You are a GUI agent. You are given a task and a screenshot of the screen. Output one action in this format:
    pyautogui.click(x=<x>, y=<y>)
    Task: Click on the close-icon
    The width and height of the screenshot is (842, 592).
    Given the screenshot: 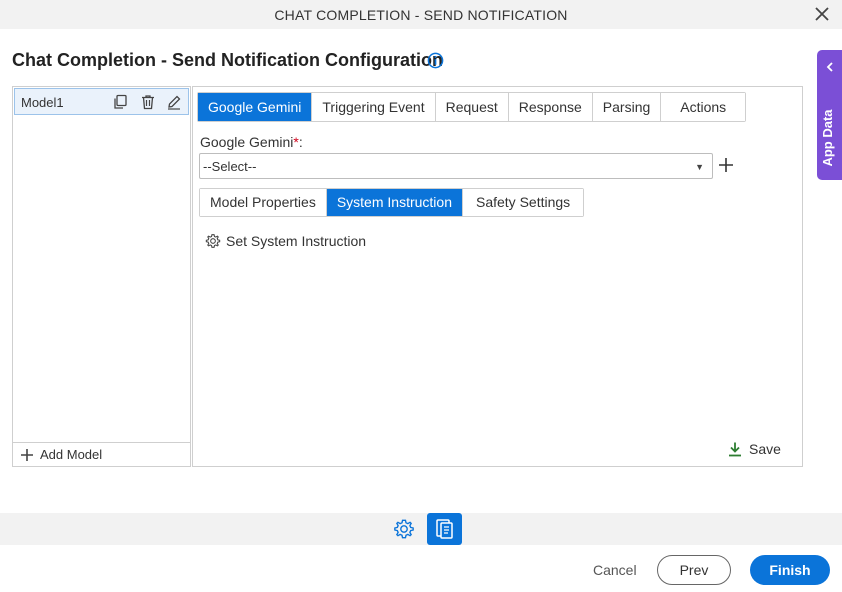 What is the action you would take?
    pyautogui.click(x=822, y=14)
    